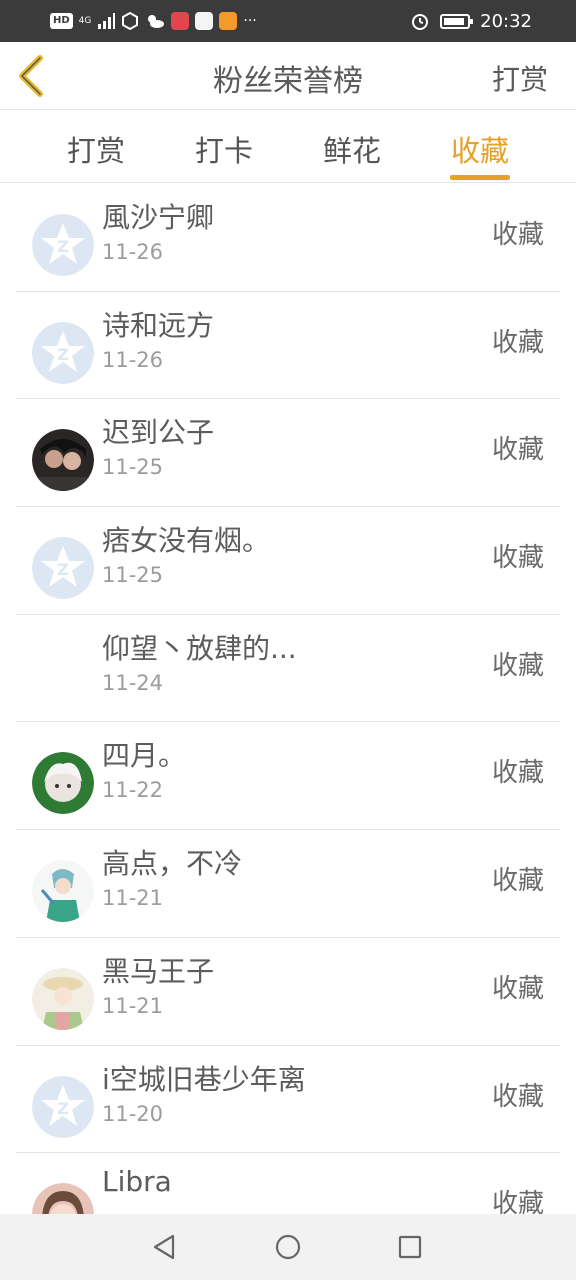 Image resolution: width=576 pixels, height=1280 pixels. I want to click on list-item: Z 诗和远方 11-26 收藏, so click(288, 346).